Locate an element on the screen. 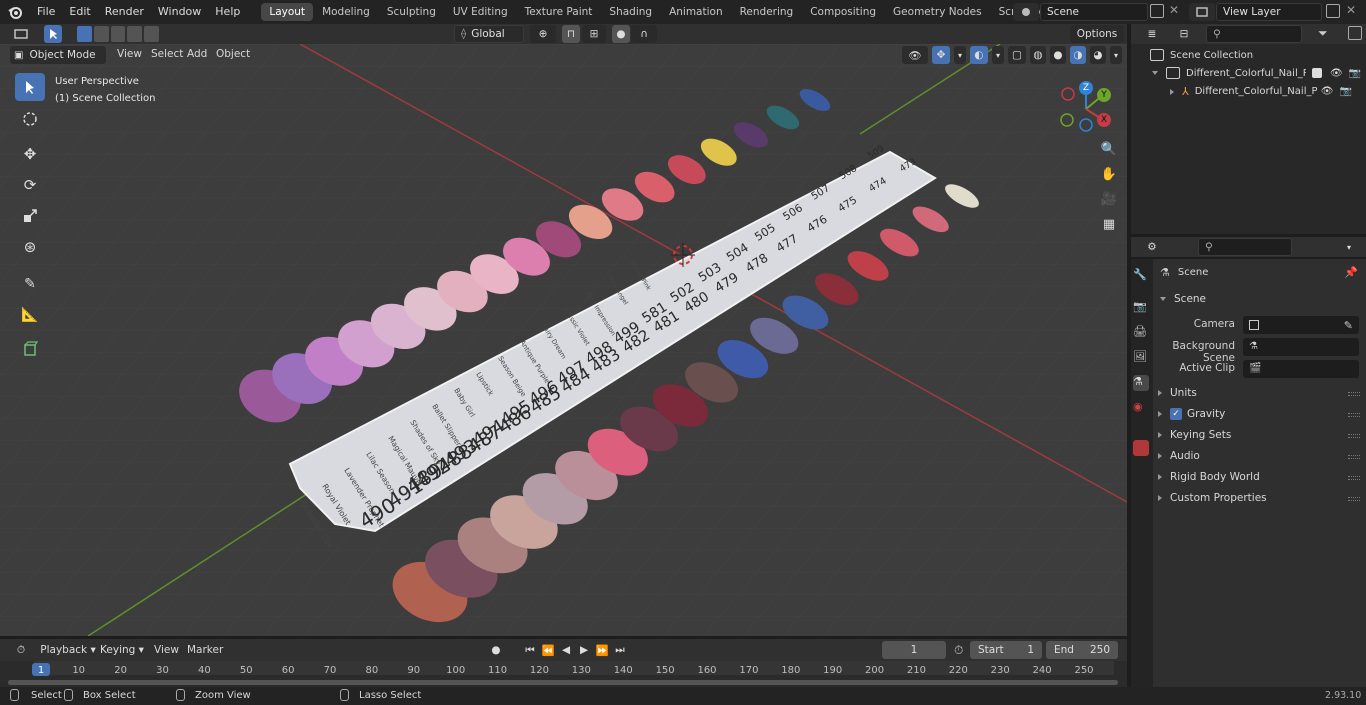 The height and width of the screenshot is (705, 1366). view-layer-tab: 🖼 is located at coordinates (1141, 358).